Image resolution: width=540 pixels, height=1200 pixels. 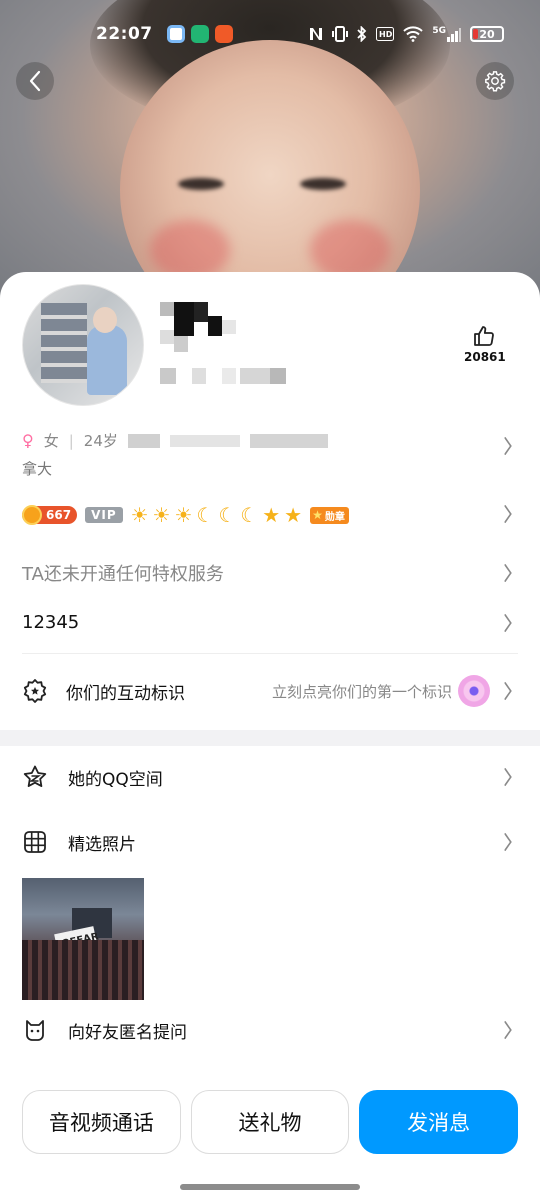 I want to click on medal-icon: ★, so click(x=317, y=515).